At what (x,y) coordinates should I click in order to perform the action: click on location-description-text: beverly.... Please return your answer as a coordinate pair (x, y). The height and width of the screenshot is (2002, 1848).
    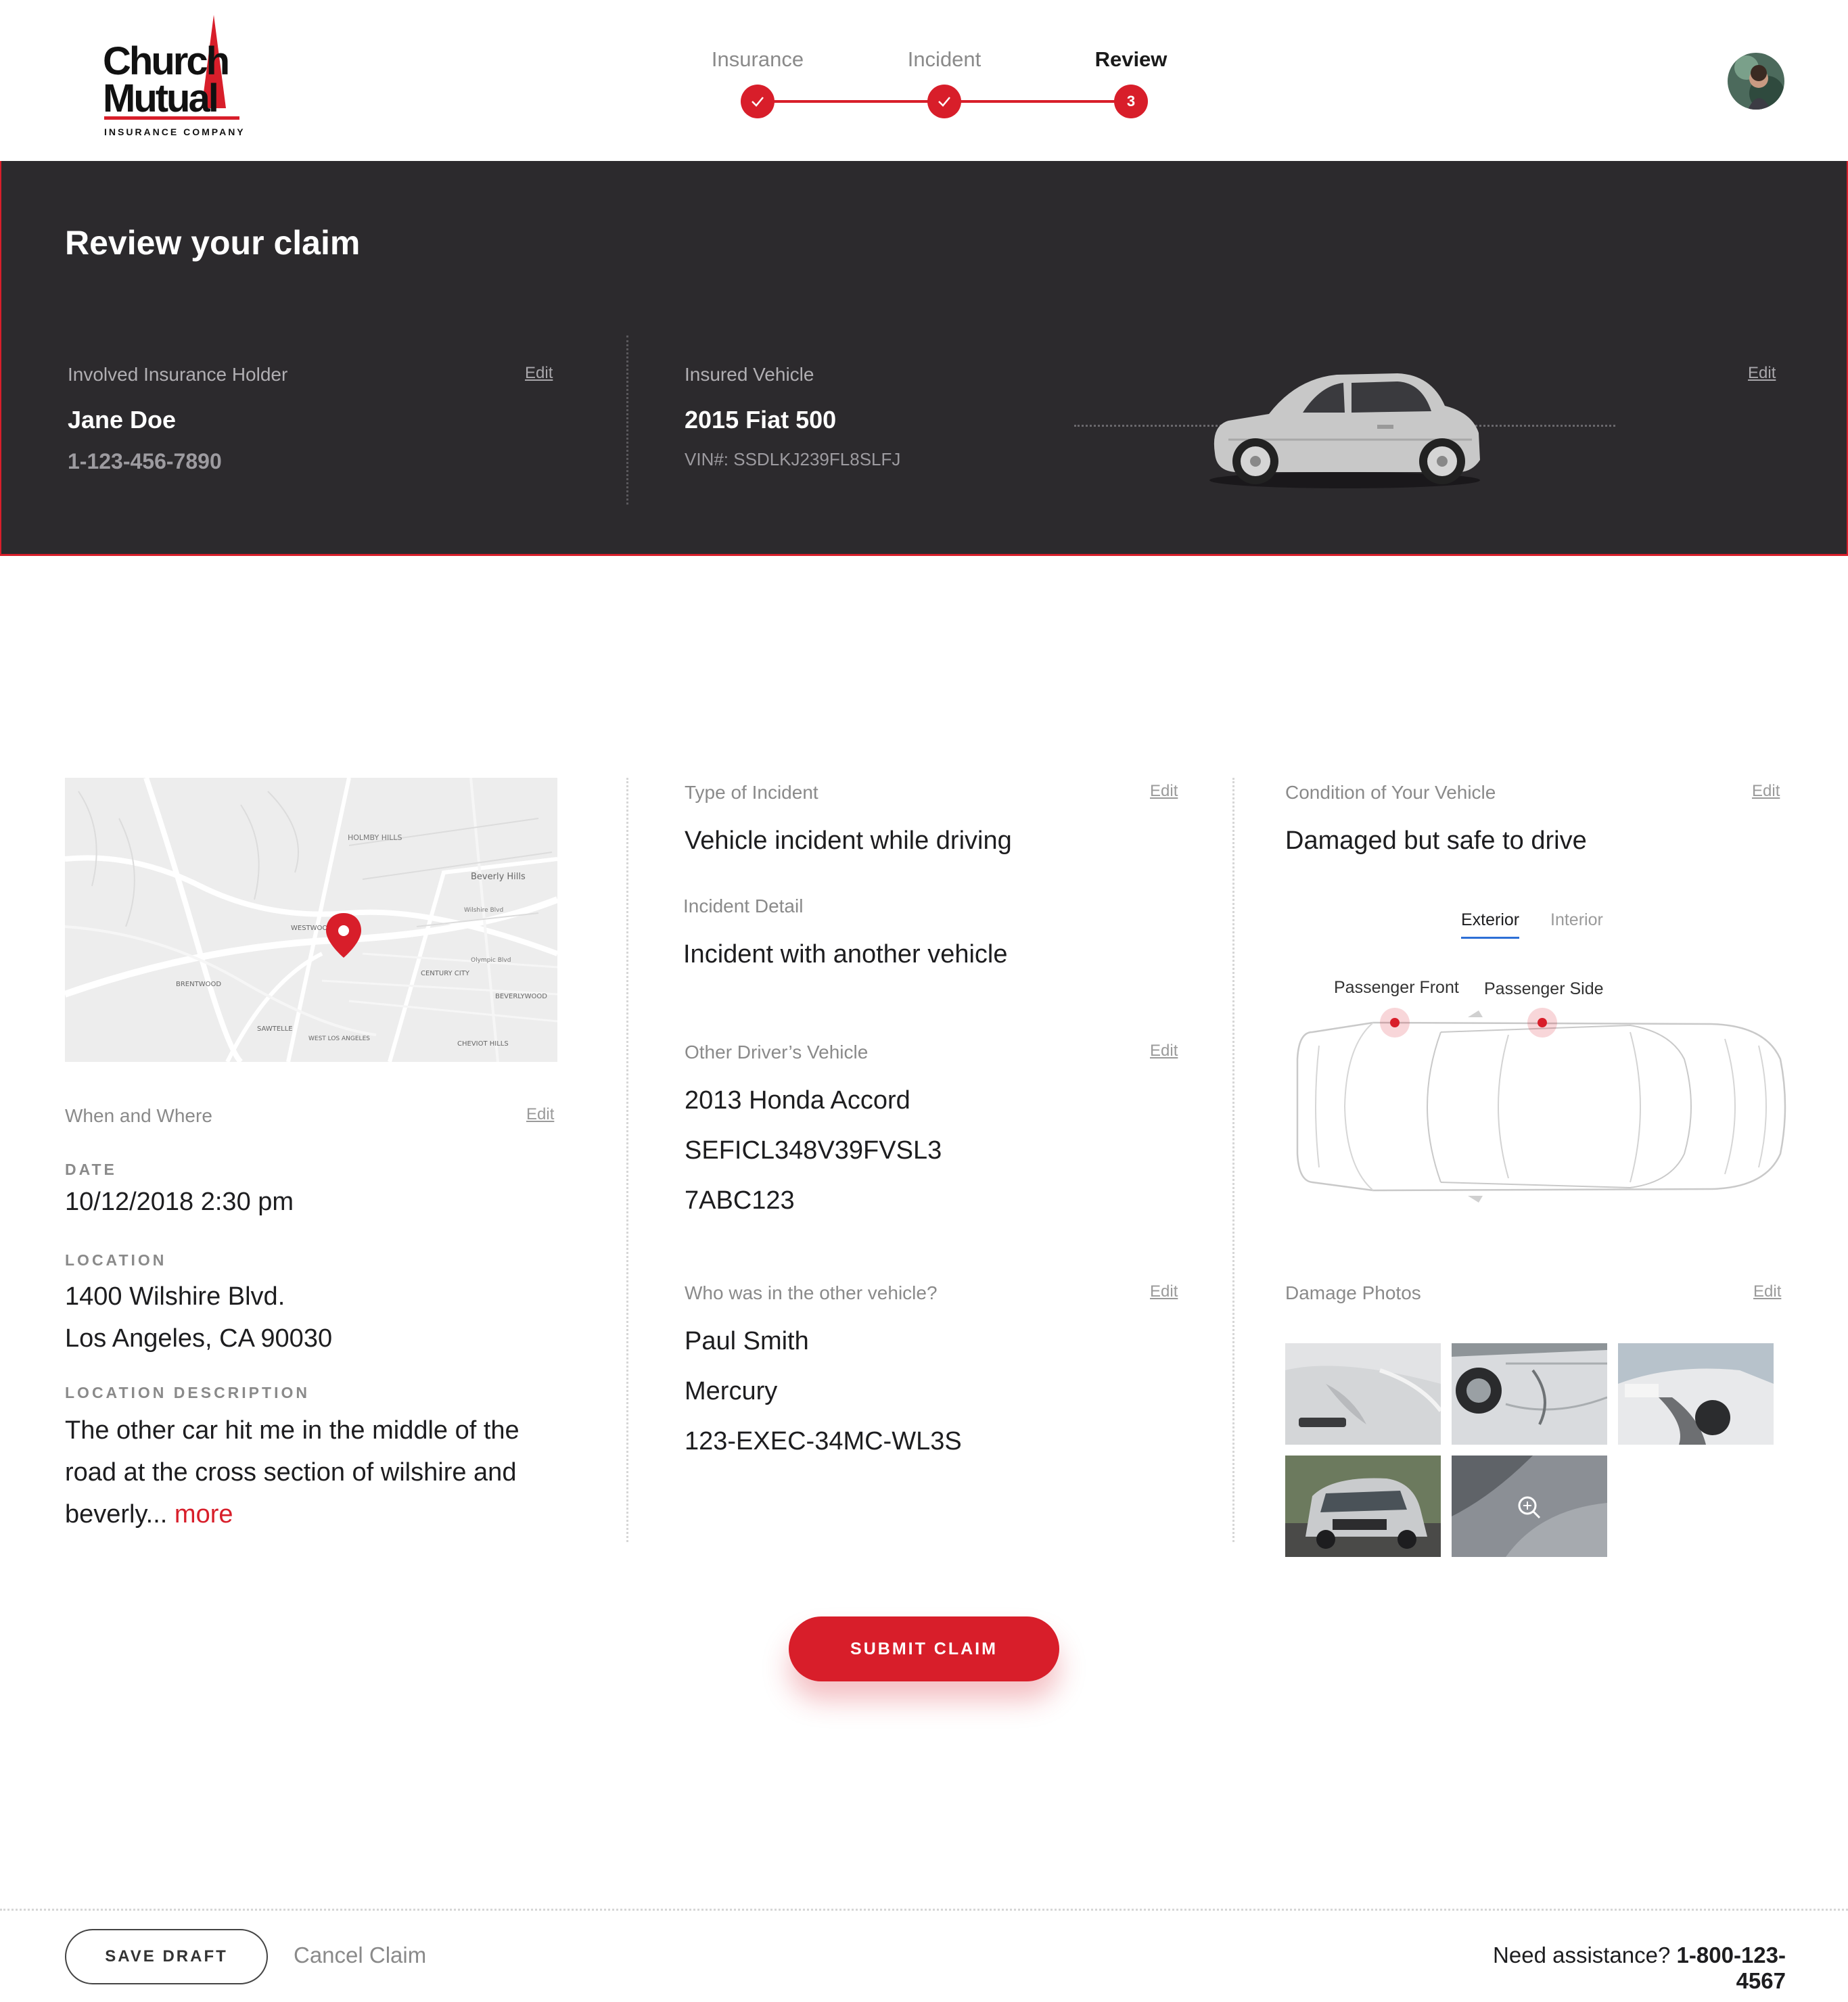
    Looking at the image, I should click on (116, 1514).